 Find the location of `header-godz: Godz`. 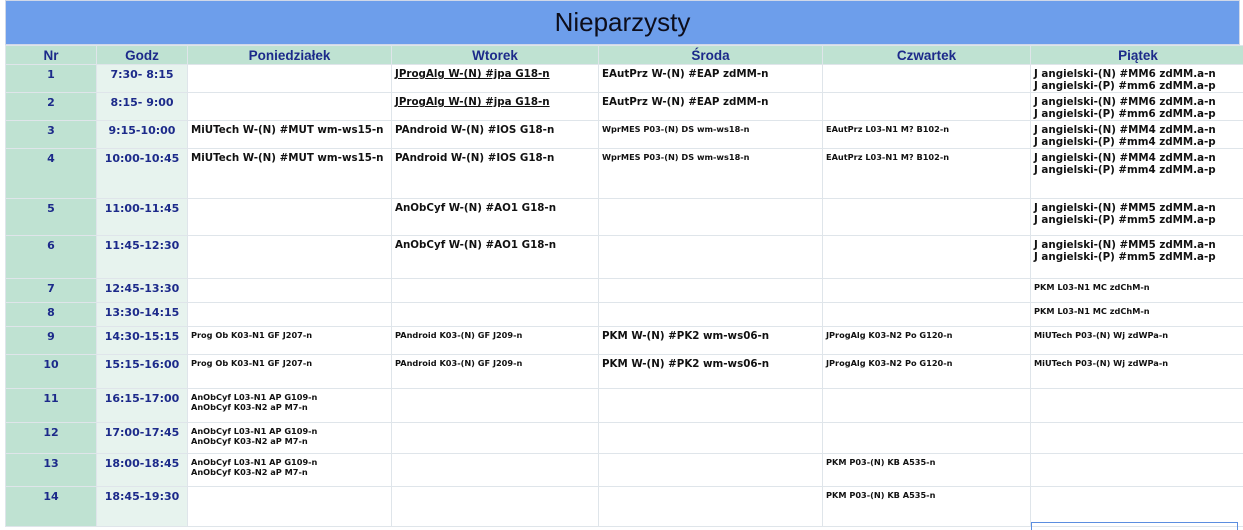

header-godz: Godz is located at coordinates (142, 55).